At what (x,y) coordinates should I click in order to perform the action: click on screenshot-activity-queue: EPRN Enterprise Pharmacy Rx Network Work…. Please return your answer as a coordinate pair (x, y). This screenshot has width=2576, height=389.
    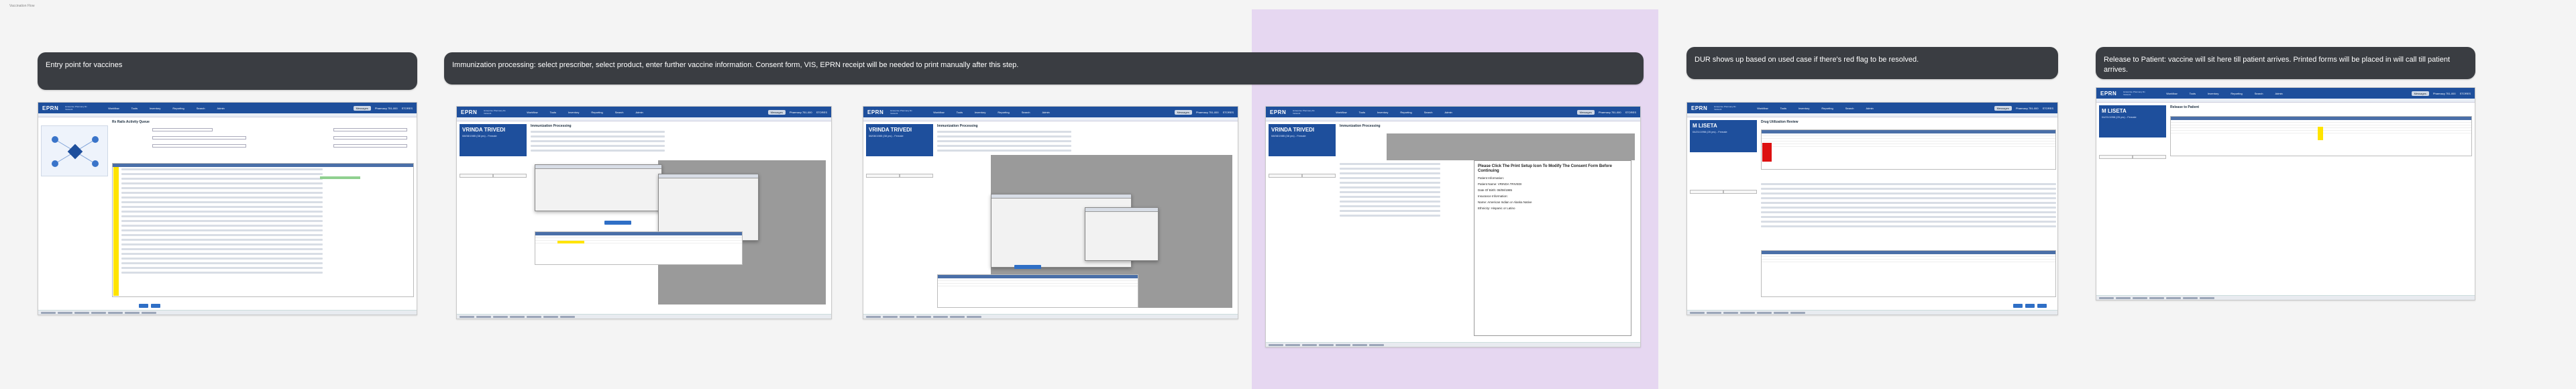
    Looking at the image, I should click on (227, 208).